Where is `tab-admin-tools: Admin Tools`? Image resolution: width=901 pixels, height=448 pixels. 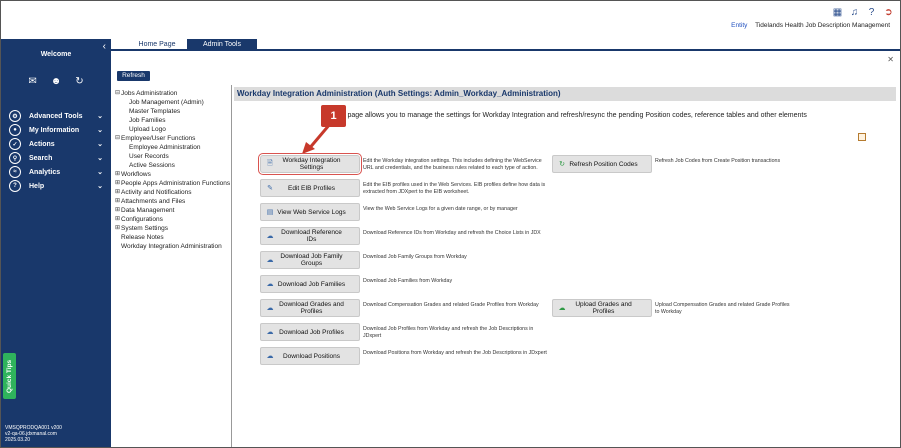 tab-admin-tools: Admin Tools is located at coordinates (222, 45).